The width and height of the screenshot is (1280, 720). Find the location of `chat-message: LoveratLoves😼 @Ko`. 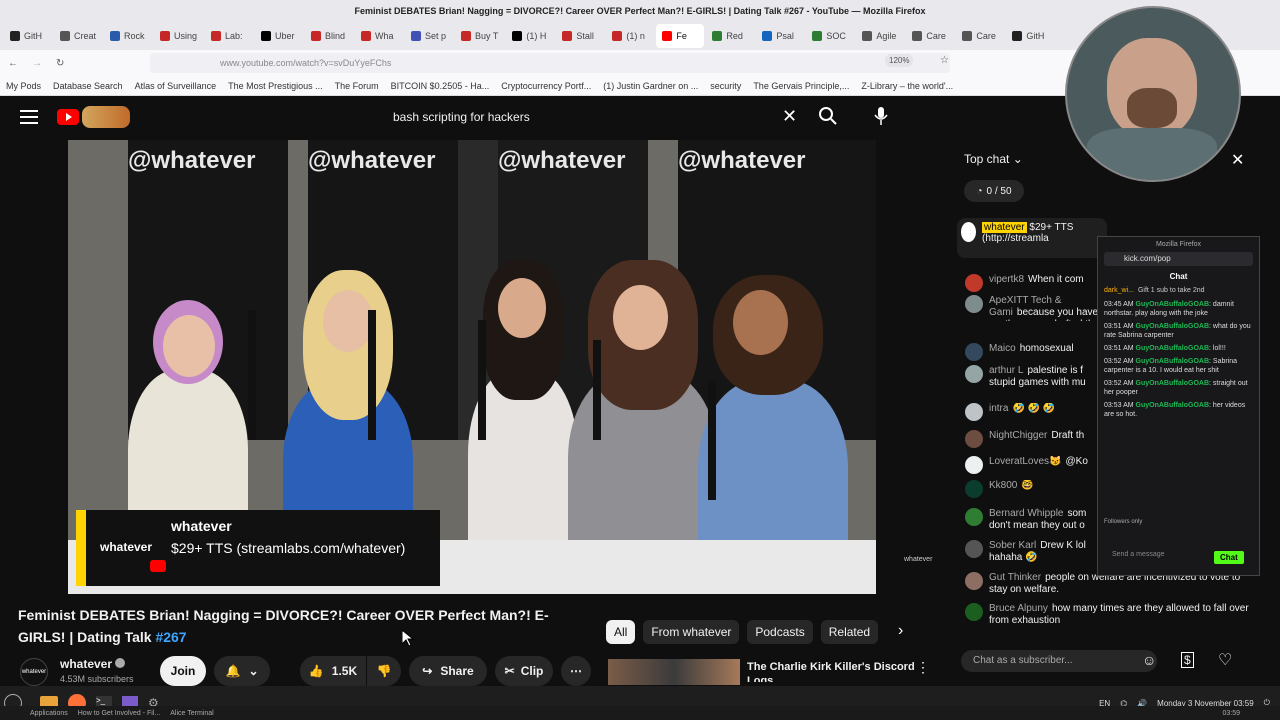

chat-message: LoveratLoves😼 @Ko is located at coordinates (1025, 465).